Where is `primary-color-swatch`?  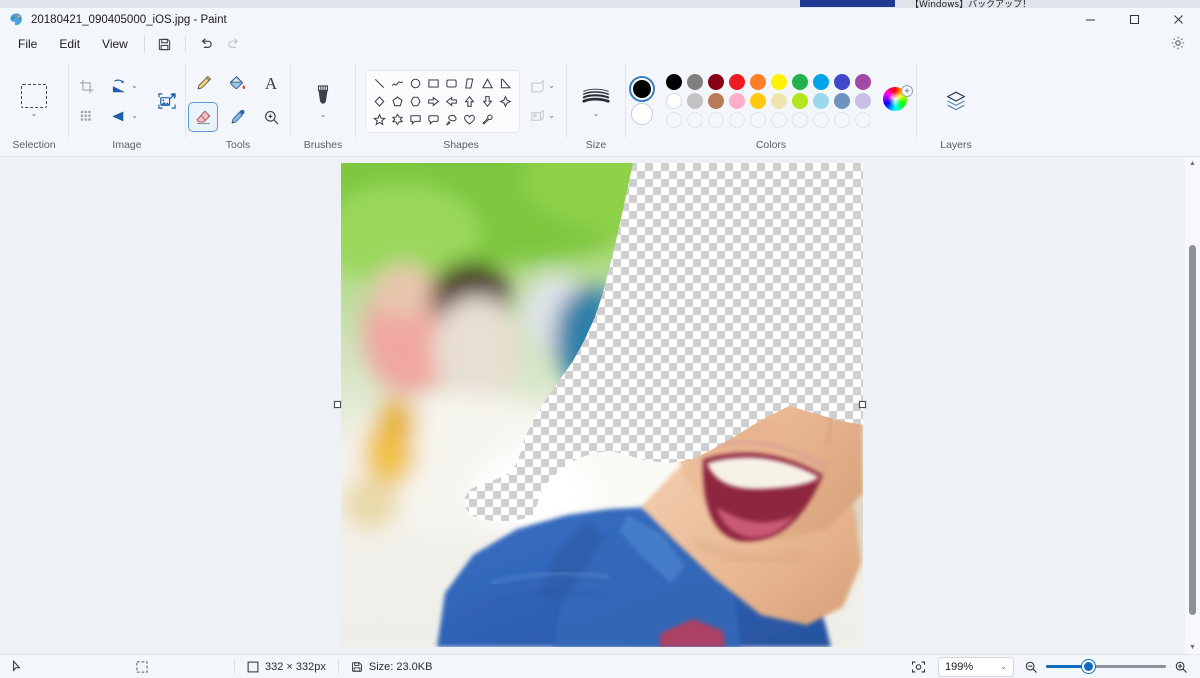 primary-color-swatch is located at coordinates (642, 88).